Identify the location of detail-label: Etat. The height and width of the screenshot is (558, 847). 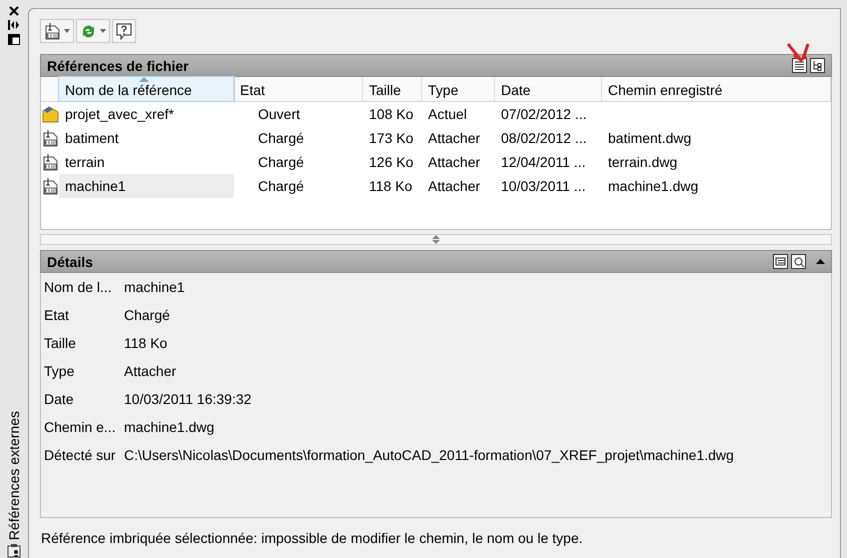
(57, 316).